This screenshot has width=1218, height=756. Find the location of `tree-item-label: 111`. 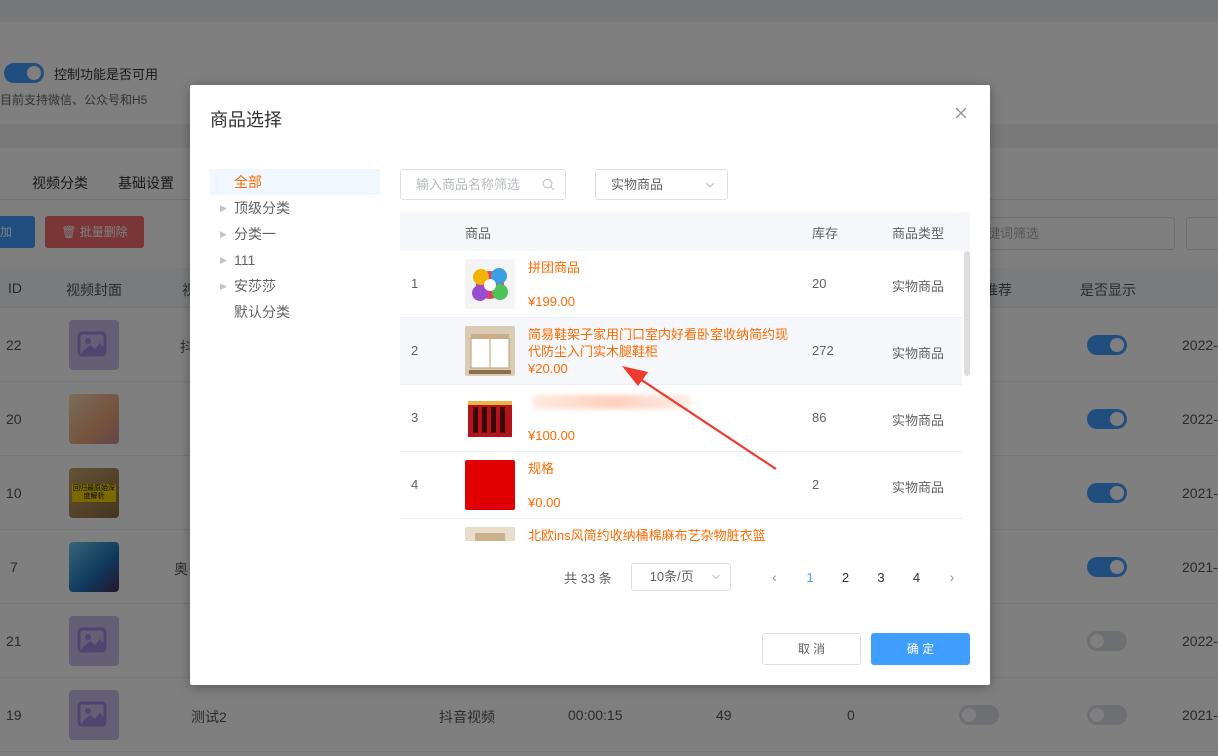

tree-item-label: 111 is located at coordinates (245, 260).